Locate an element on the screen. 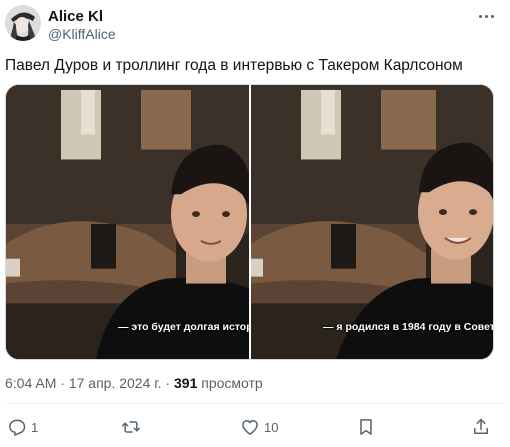  media-subtitle-right: — я родился в 1984 году в Советском is located at coordinates (408, 327).